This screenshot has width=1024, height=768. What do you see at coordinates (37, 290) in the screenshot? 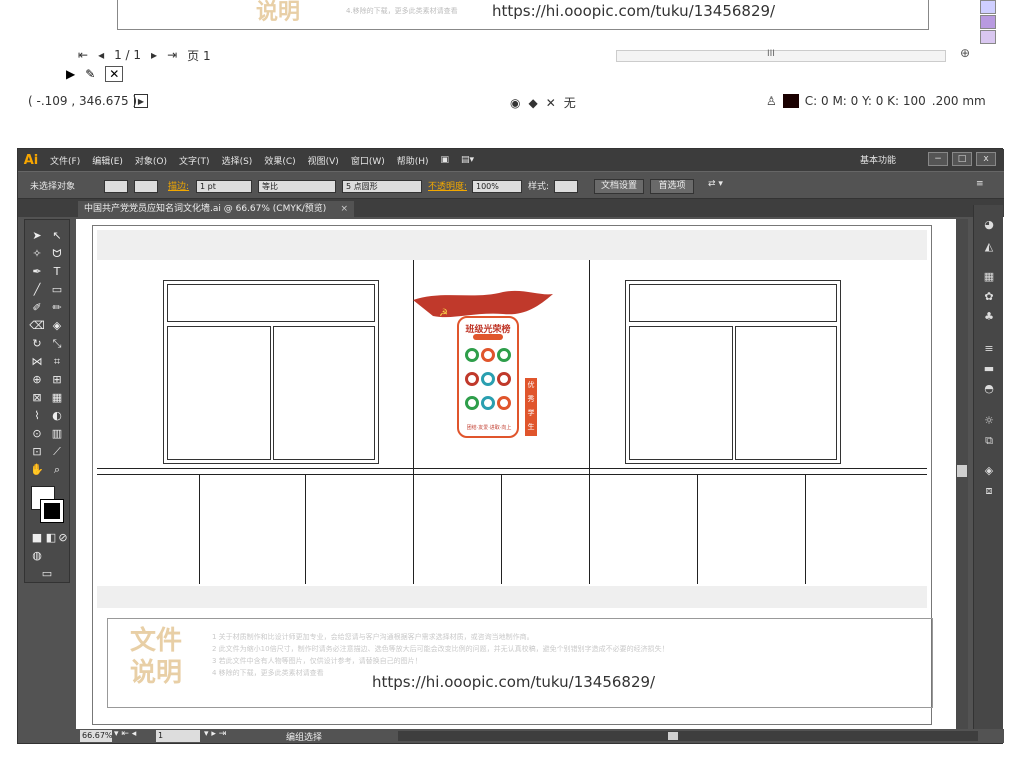
I see `line-tool-icon: ╱` at bounding box center [37, 290].